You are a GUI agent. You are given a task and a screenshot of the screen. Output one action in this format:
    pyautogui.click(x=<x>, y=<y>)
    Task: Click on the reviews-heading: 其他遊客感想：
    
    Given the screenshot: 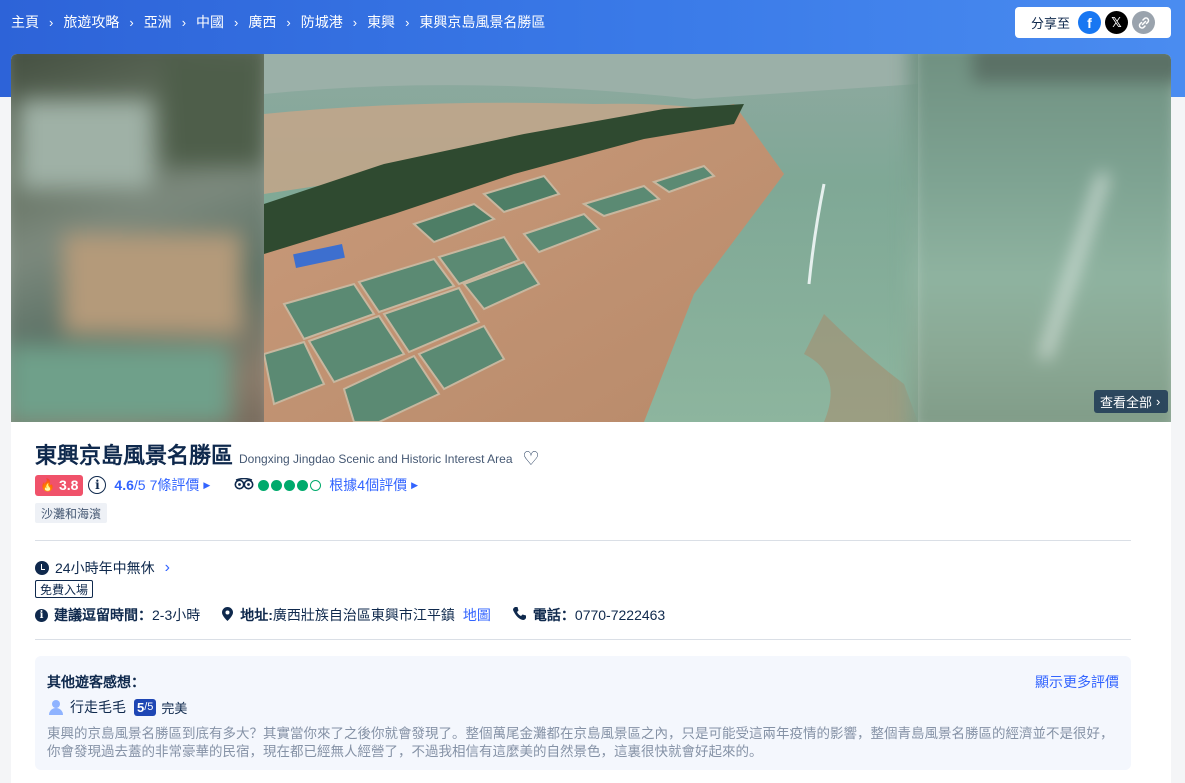 What is the action you would take?
    pyautogui.click(x=96, y=682)
    